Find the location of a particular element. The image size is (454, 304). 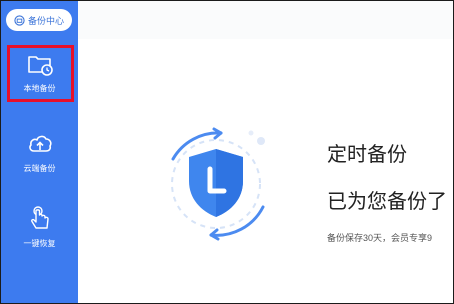

sidebar-item-one-click-restore: 一键恢复 is located at coordinates (39, 226).